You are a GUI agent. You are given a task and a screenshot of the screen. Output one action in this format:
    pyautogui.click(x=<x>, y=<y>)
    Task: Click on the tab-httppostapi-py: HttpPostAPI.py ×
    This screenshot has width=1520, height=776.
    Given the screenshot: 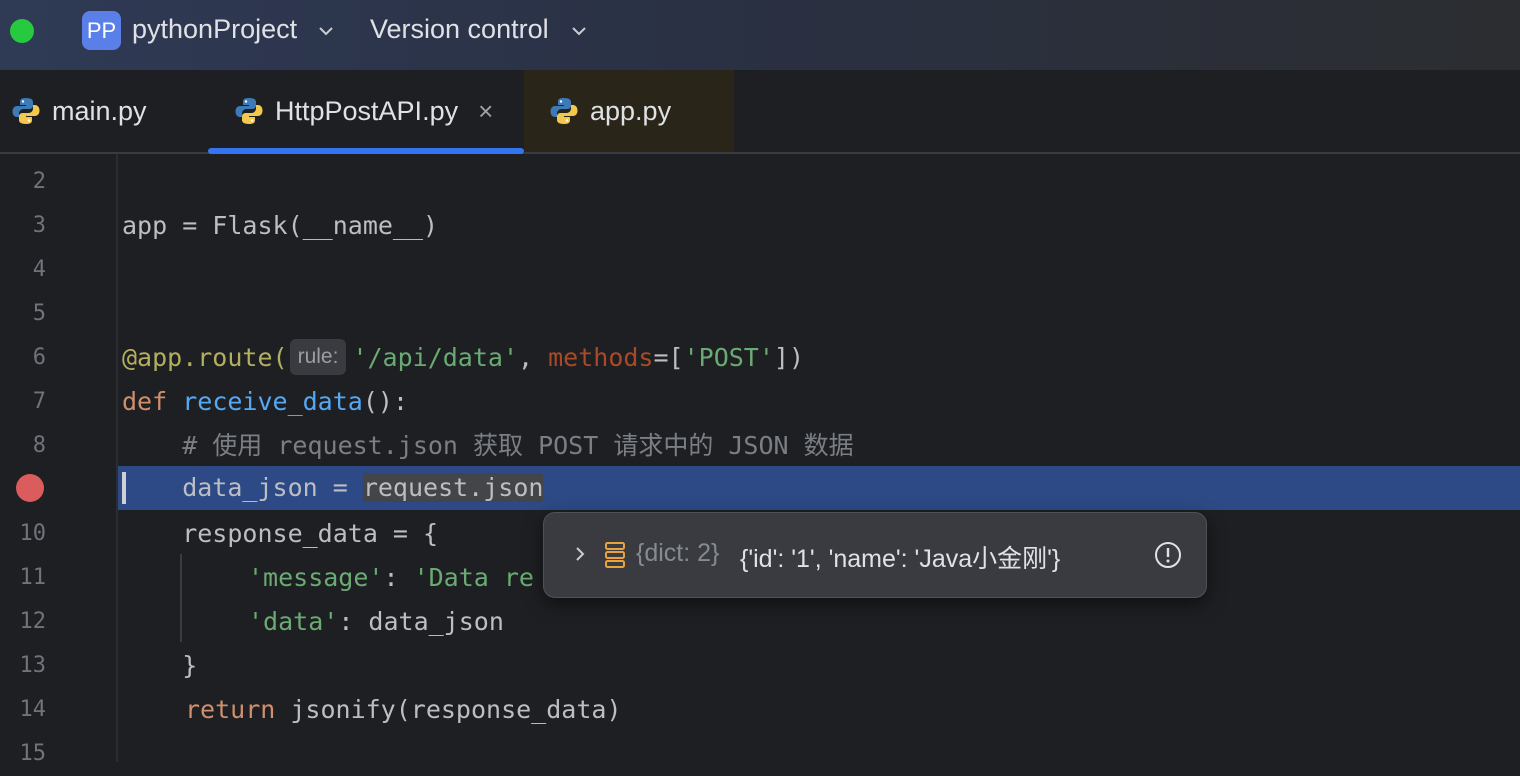 What is the action you would take?
    pyautogui.click(x=366, y=112)
    